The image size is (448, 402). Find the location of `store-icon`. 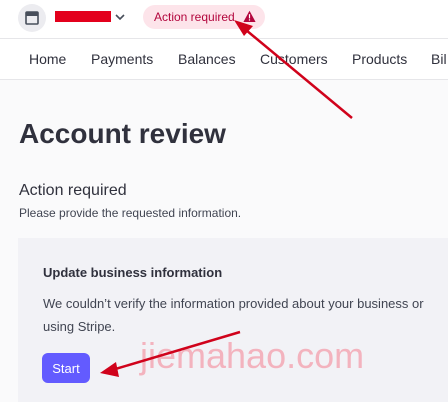

store-icon is located at coordinates (32, 18).